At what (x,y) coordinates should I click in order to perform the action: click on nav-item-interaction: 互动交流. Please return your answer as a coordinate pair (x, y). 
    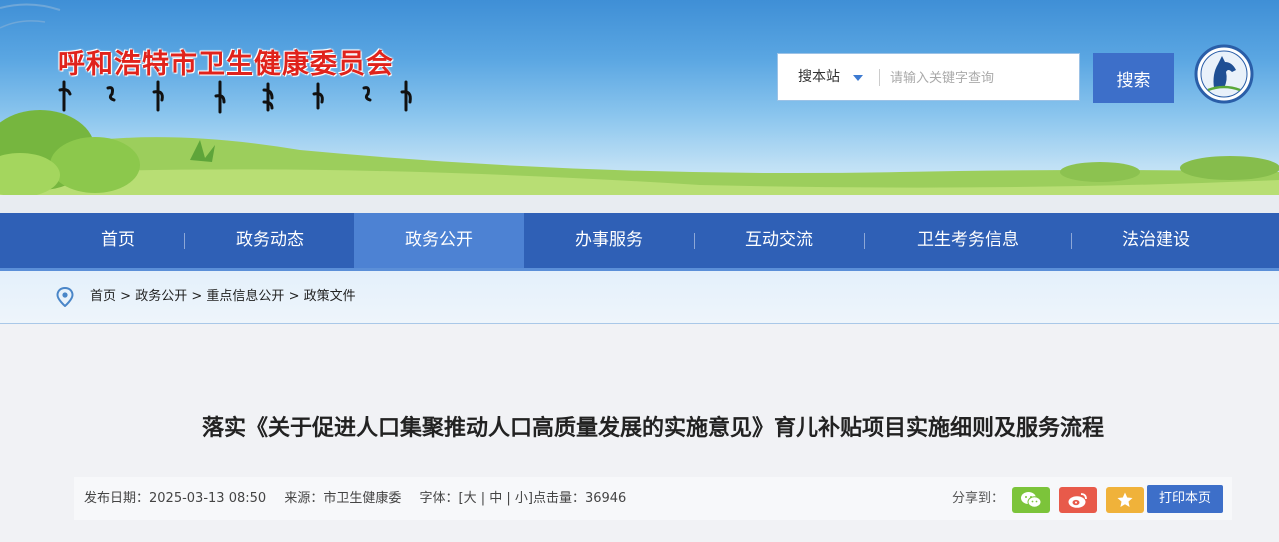
    Looking at the image, I should click on (779, 240).